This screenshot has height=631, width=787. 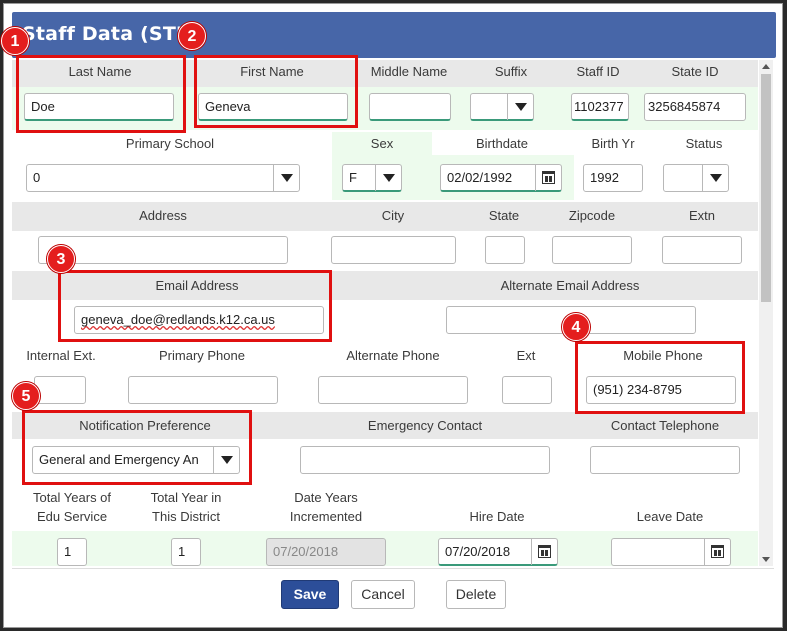 What do you see at coordinates (766, 313) in the screenshot?
I see `vertical-scrollbar` at bounding box center [766, 313].